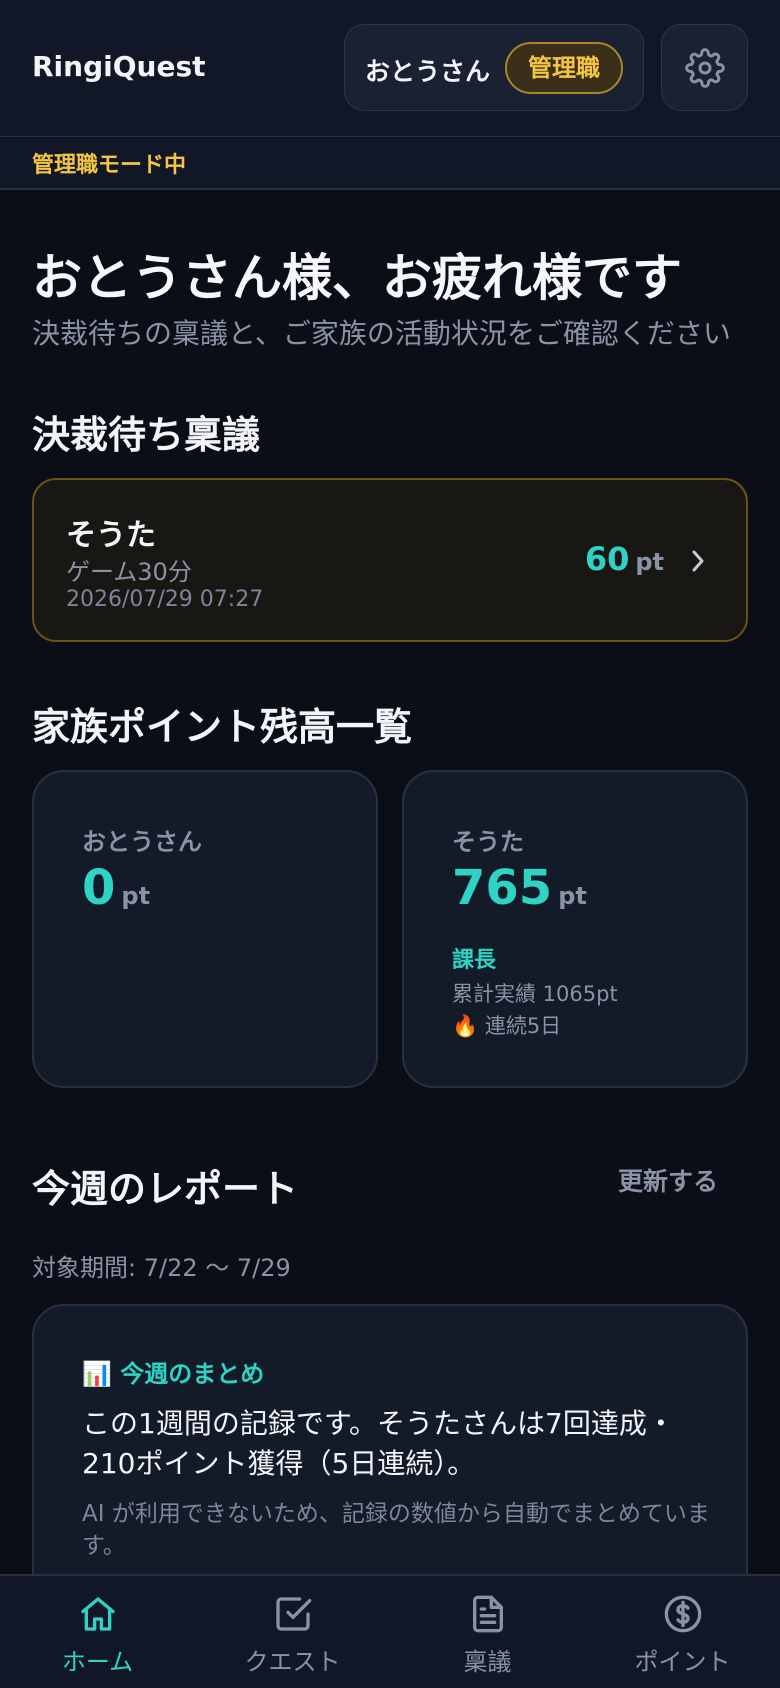 Image resolution: width=780 pixels, height=1688 pixels. Describe the element at coordinates (682, 1614) in the screenshot. I see `coin-icon` at that location.